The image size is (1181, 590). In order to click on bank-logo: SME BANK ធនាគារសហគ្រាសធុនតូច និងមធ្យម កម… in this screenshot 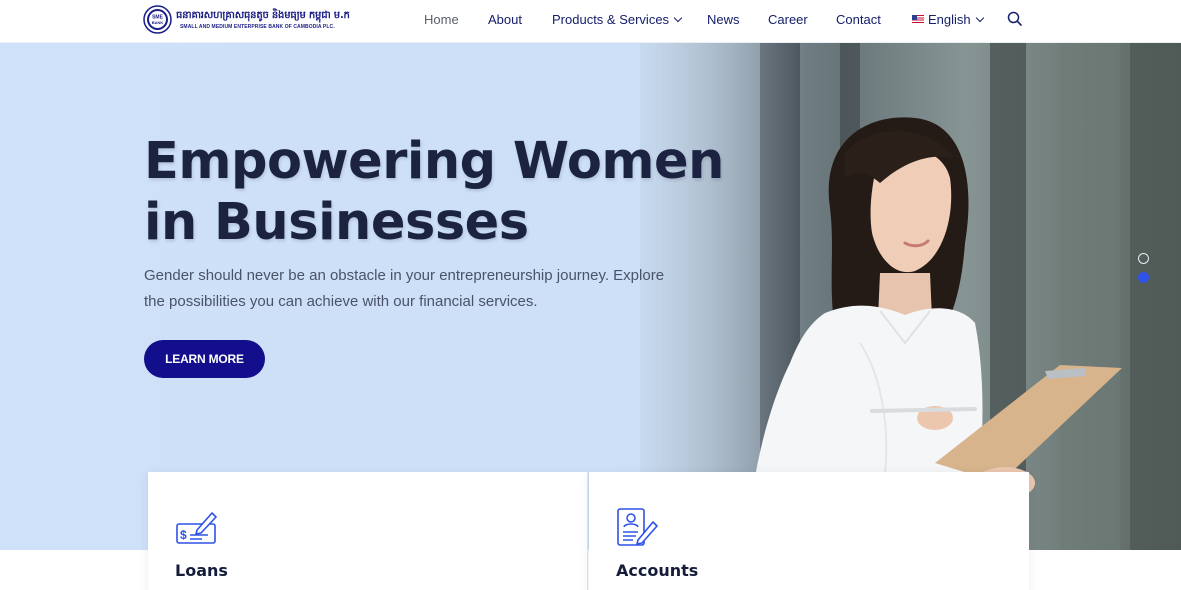, I will do `click(246, 20)`.